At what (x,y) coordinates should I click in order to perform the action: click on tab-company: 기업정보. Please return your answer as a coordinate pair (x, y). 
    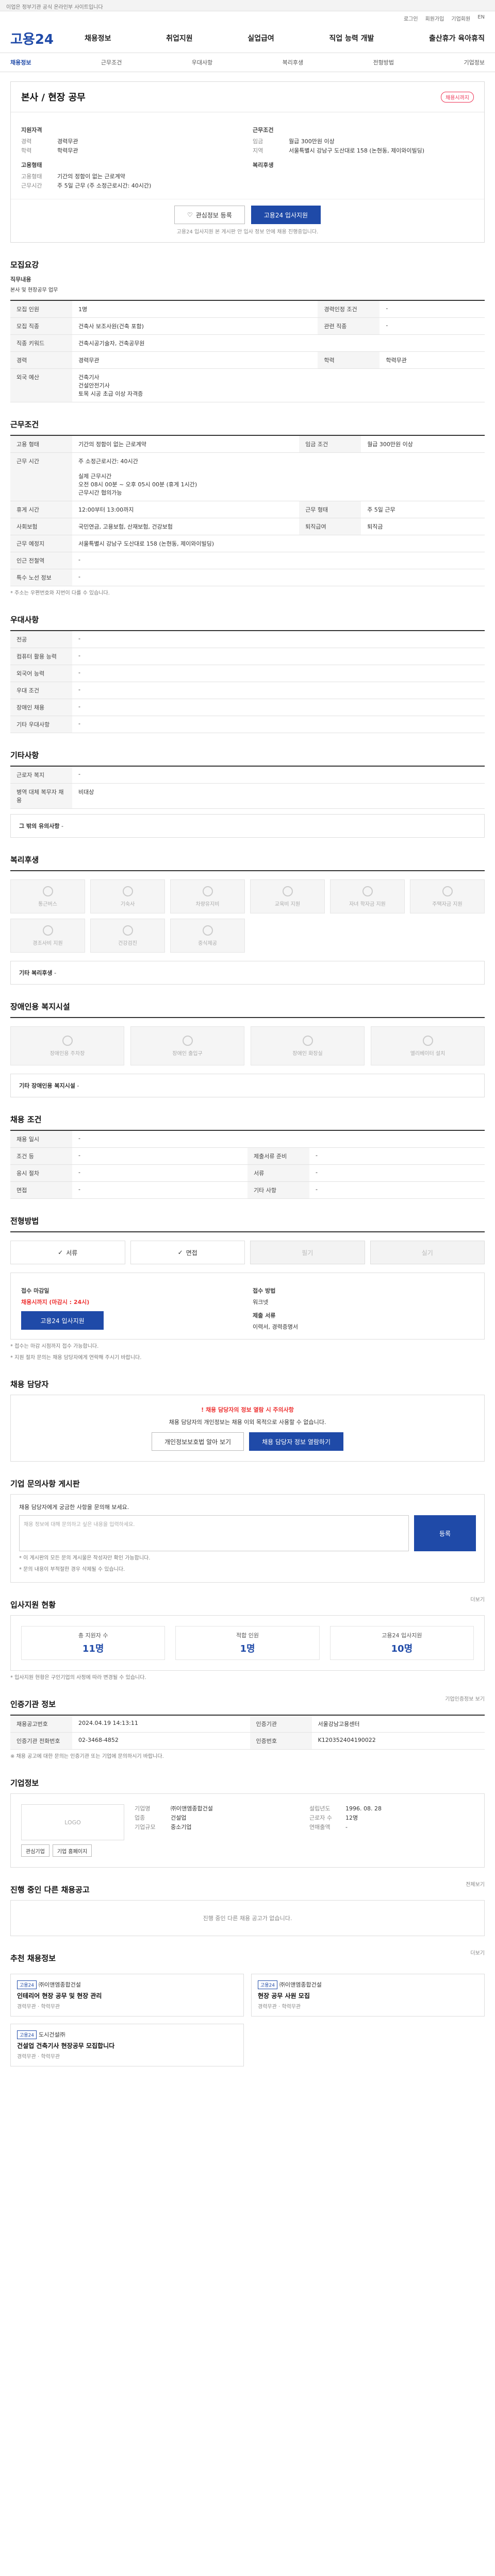
    Looking at the image, I should click on (474, 62).